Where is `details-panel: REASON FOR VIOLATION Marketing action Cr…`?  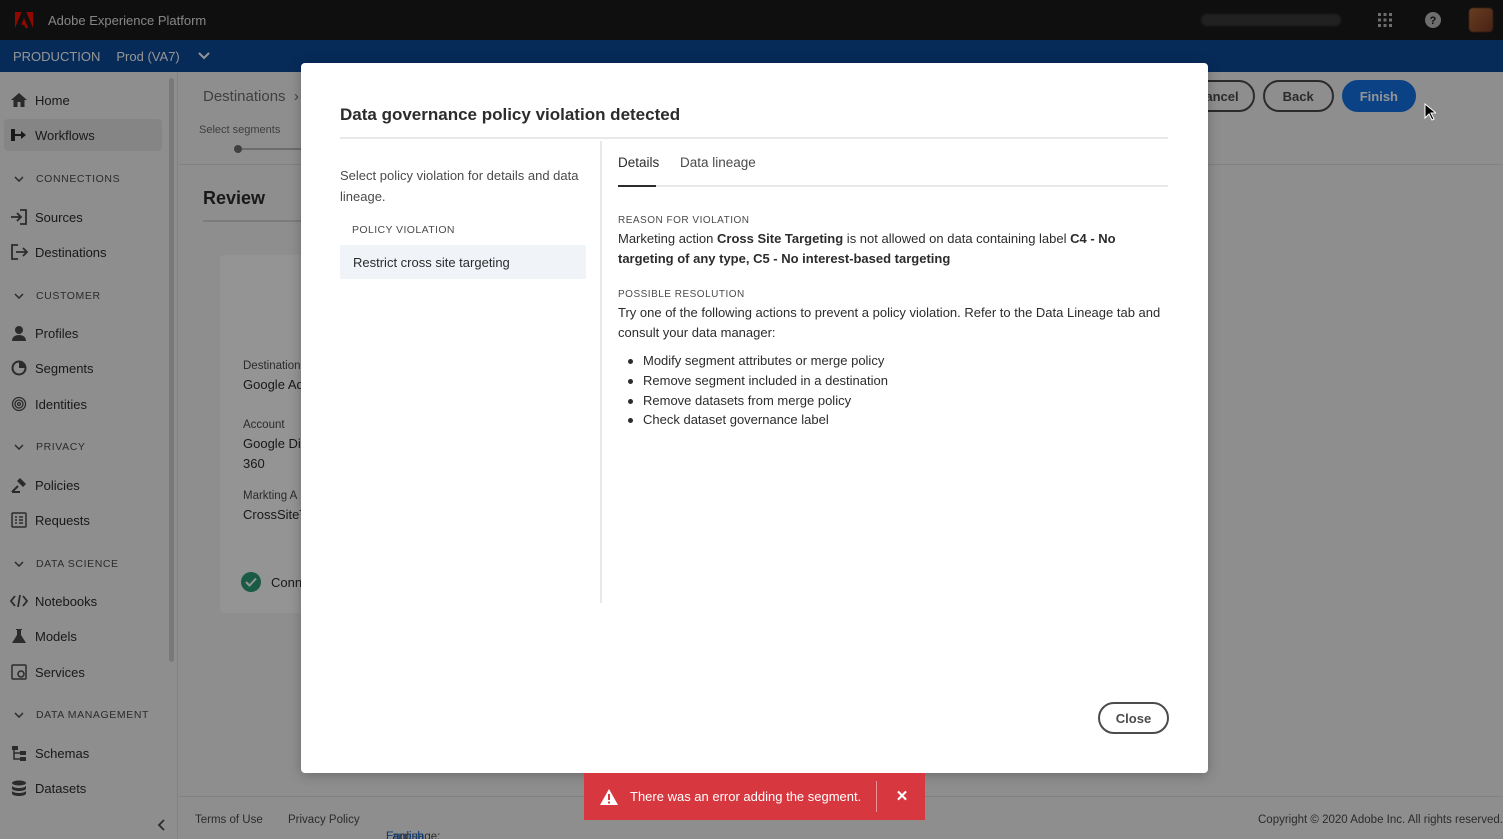
details-panel: REASON FOR VIOLATION Marketing action Cr… is located at coordinates (895, 322).